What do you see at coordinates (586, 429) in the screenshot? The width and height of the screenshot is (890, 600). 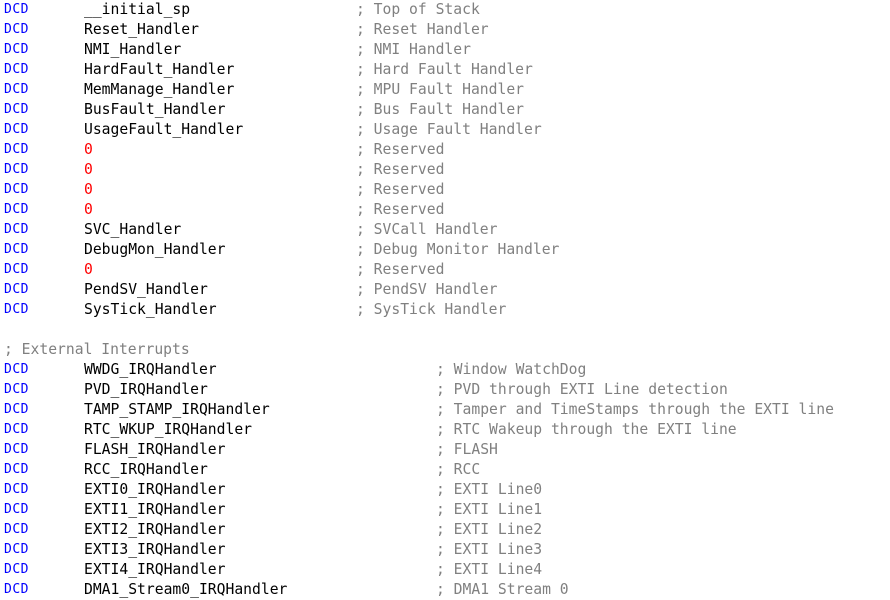 I see `line-comment: ; RTC Wakeup through the EXTI line` at bounding box center [586, 429].